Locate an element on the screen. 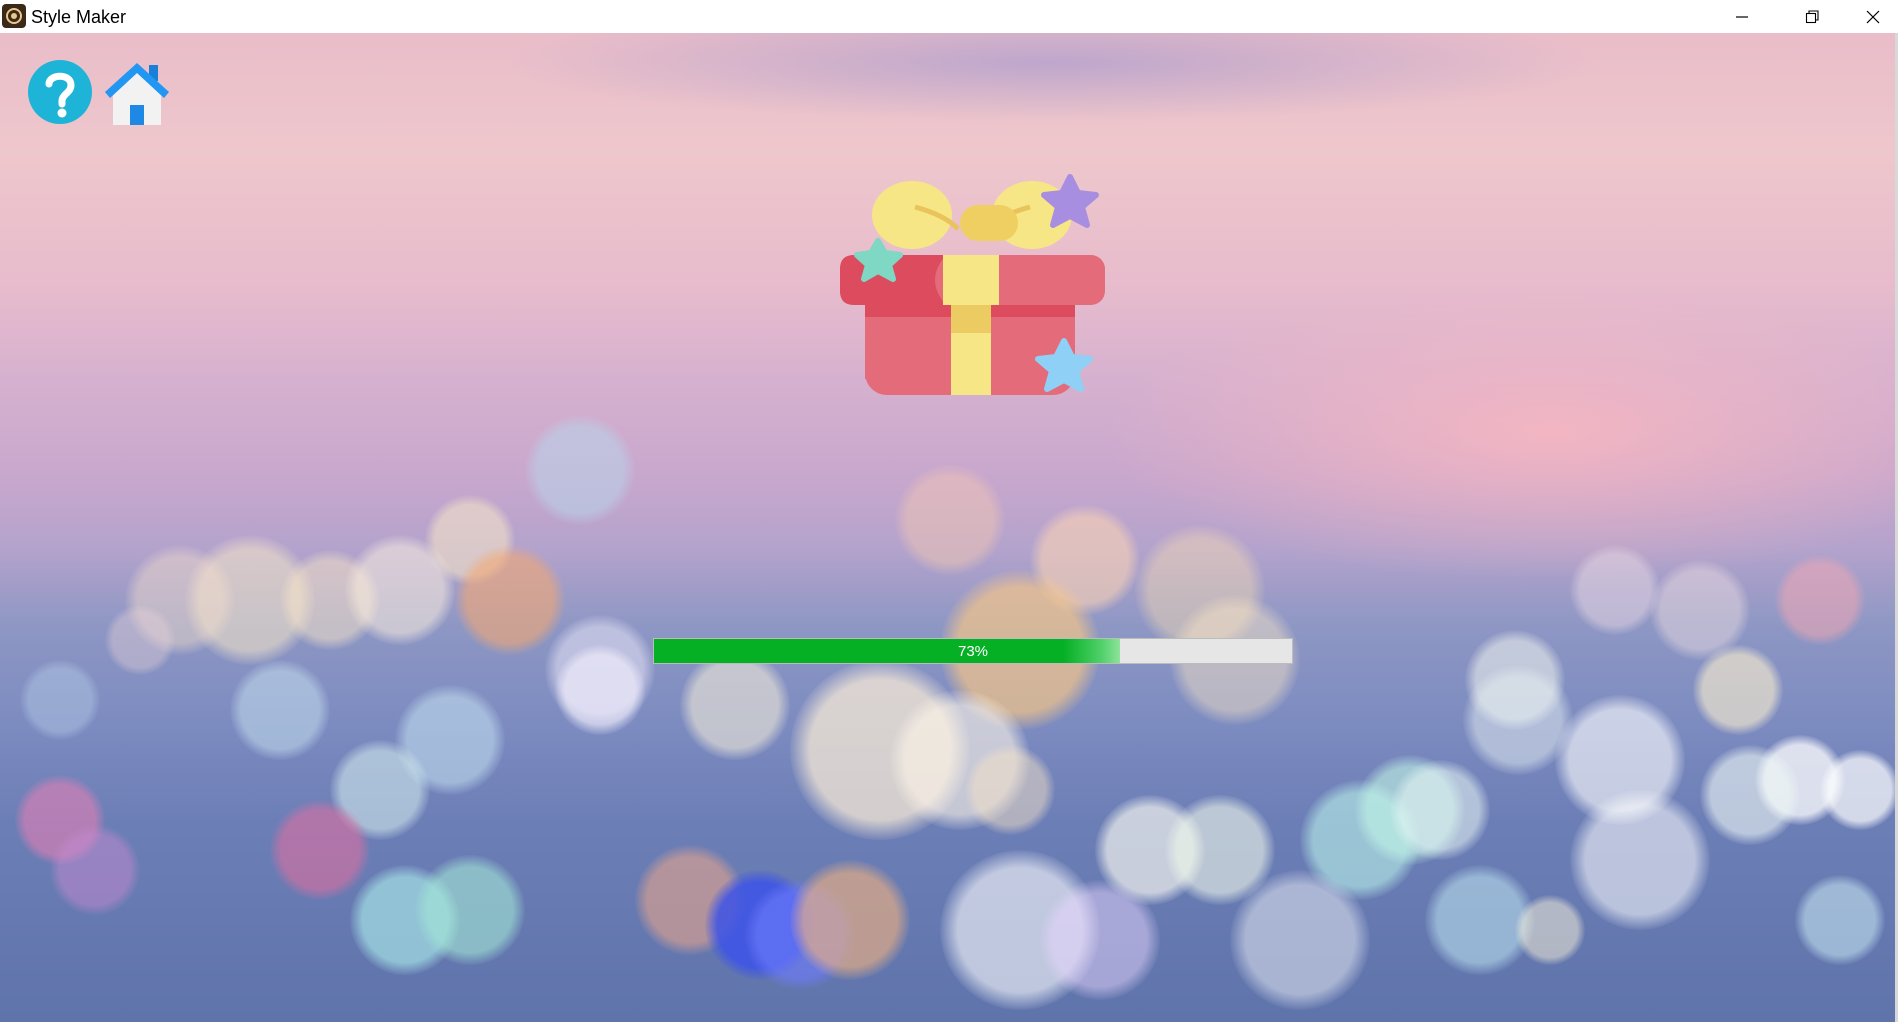 The image size is (1898, 1022). window-title: Style Maker is located at coordinates (79, 17).